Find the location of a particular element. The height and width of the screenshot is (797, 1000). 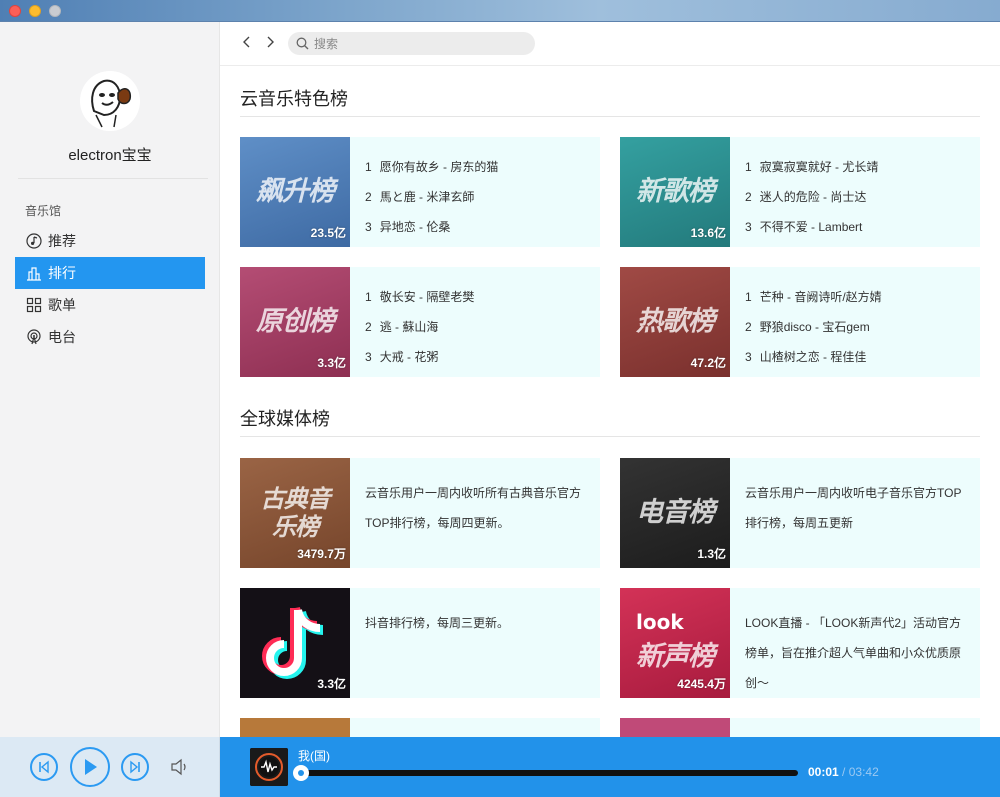

time-display: 00:01 / 03:42 is located at coordinates (843, 772).